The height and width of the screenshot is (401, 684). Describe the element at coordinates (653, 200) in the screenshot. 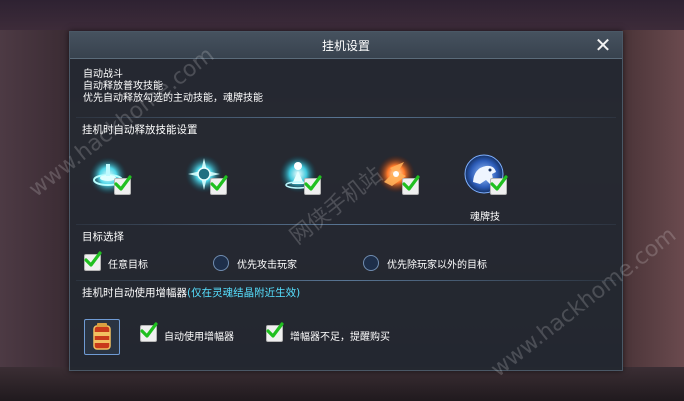

I see `background-right-wall` at that location.